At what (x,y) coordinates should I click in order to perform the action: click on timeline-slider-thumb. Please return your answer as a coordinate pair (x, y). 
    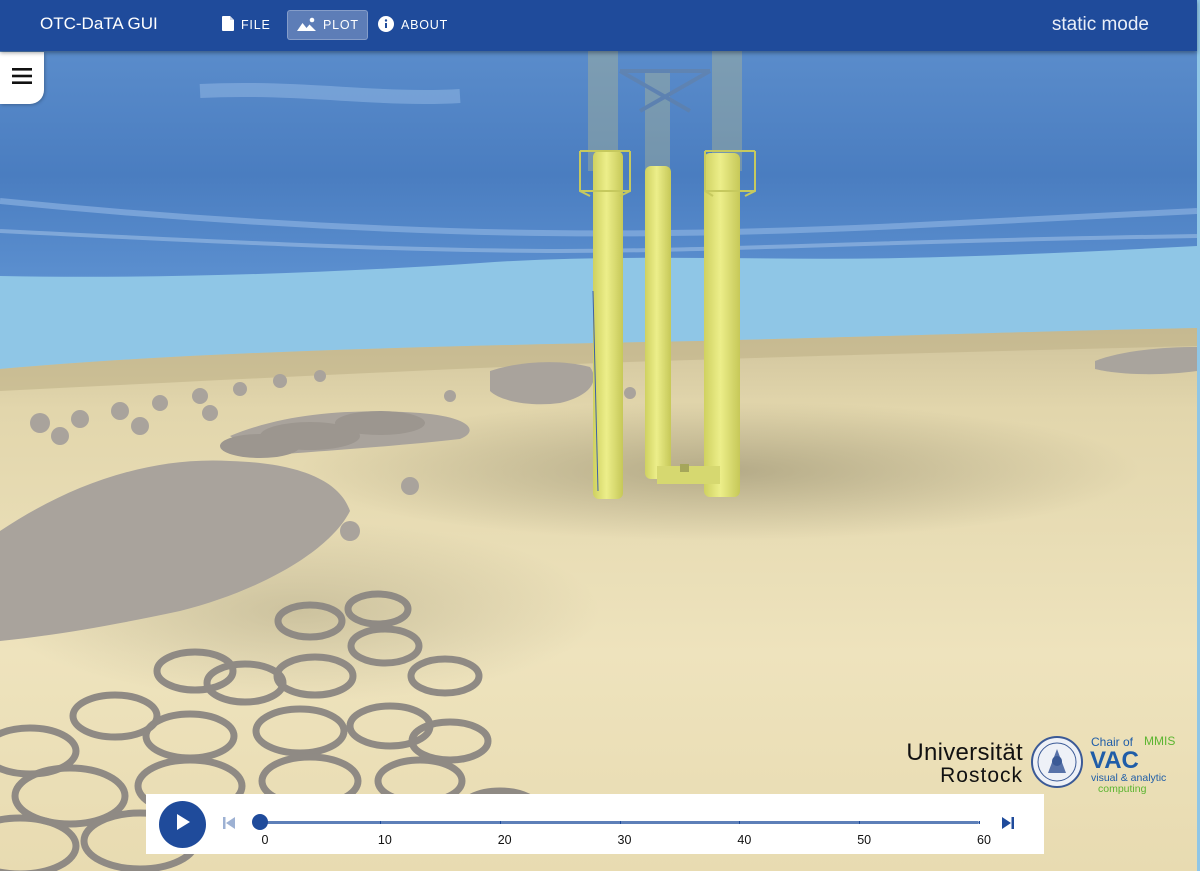
    Looking at the image, I should click on (260, 822).